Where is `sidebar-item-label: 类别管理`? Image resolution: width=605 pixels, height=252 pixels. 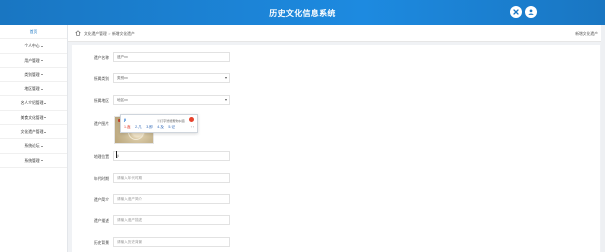
sidebar-item-label: 类别管理 is located at coordinates (32, 74).